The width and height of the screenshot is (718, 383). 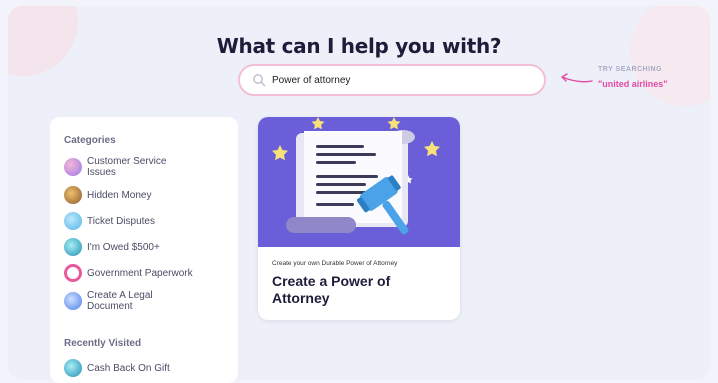 I want to click on recent-item-cash-back: Cash Back On Gift, so click(x=144, y=368).